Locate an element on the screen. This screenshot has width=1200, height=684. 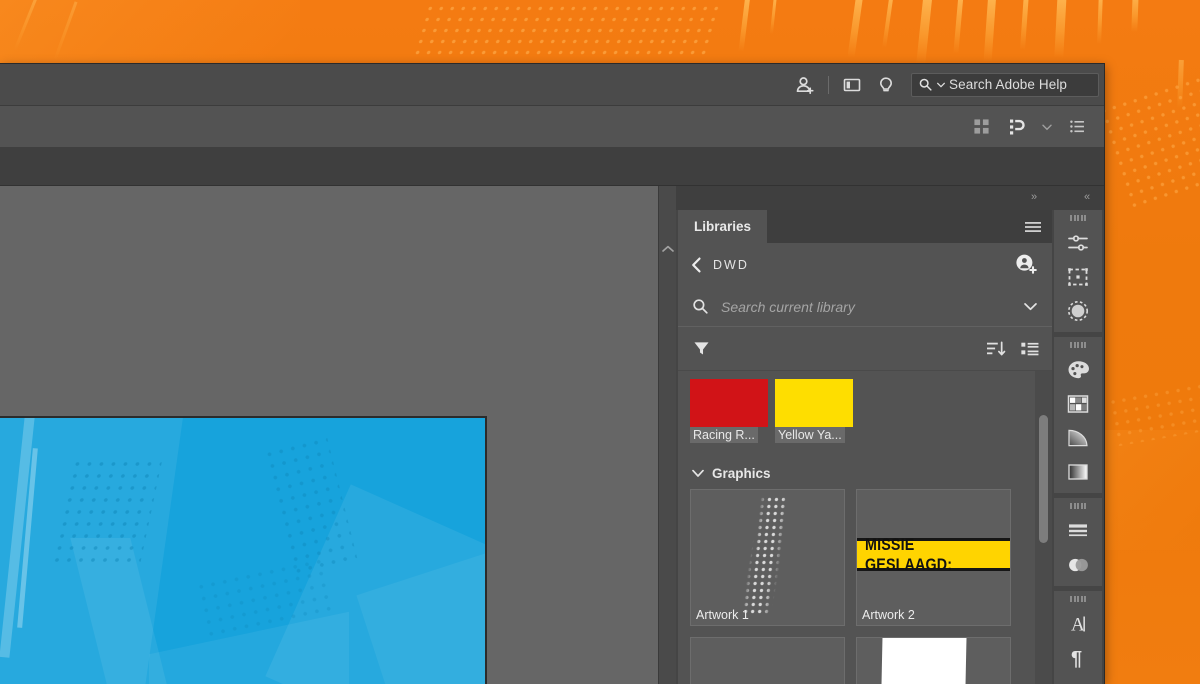
toolbar-divider is located at coordinates (828, 84).